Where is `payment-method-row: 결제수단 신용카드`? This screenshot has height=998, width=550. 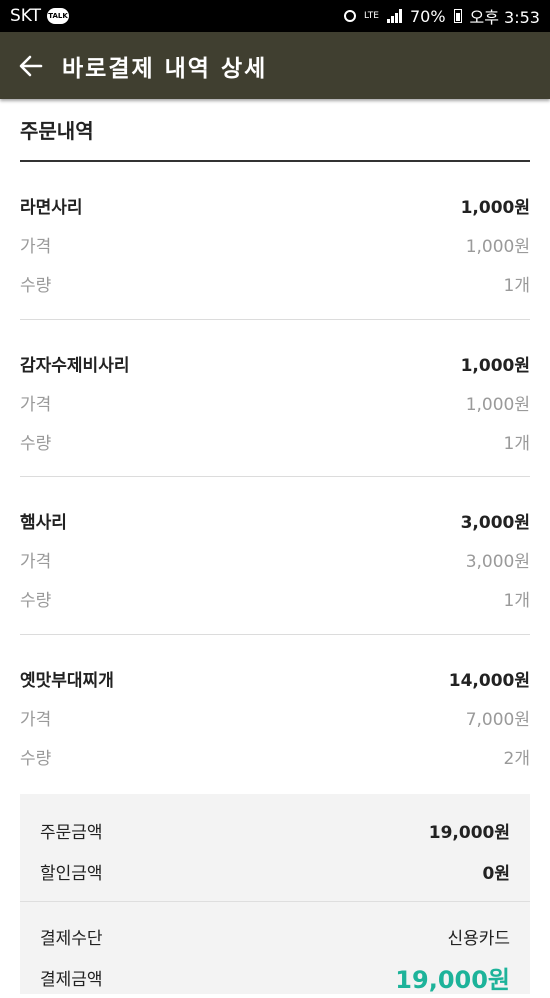
payment-method-row: 결제수단 신용카드 is located at coordinates (275, 936).